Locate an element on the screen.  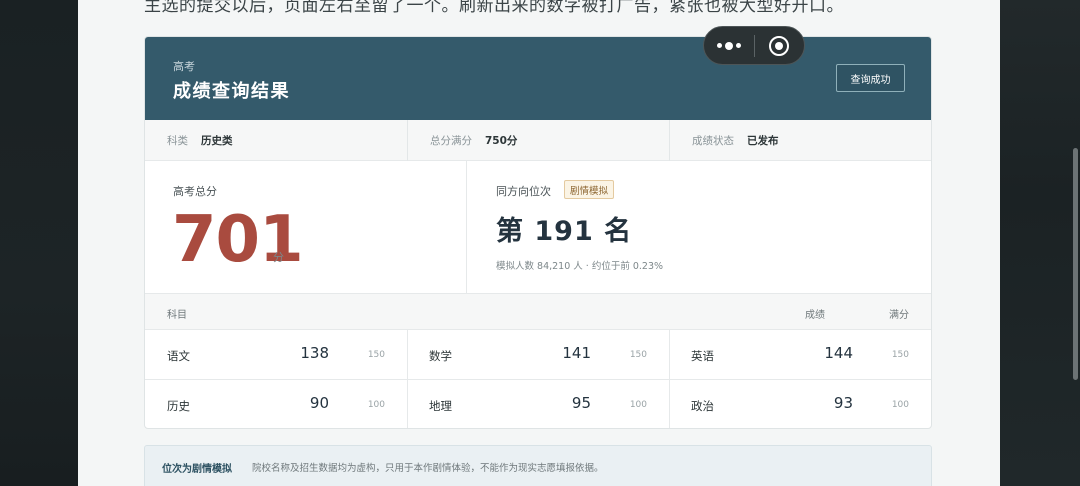
rank-note: 模拟人数 84,210 人 · 约位于前 0.23% is located at coordinates (580, 266).